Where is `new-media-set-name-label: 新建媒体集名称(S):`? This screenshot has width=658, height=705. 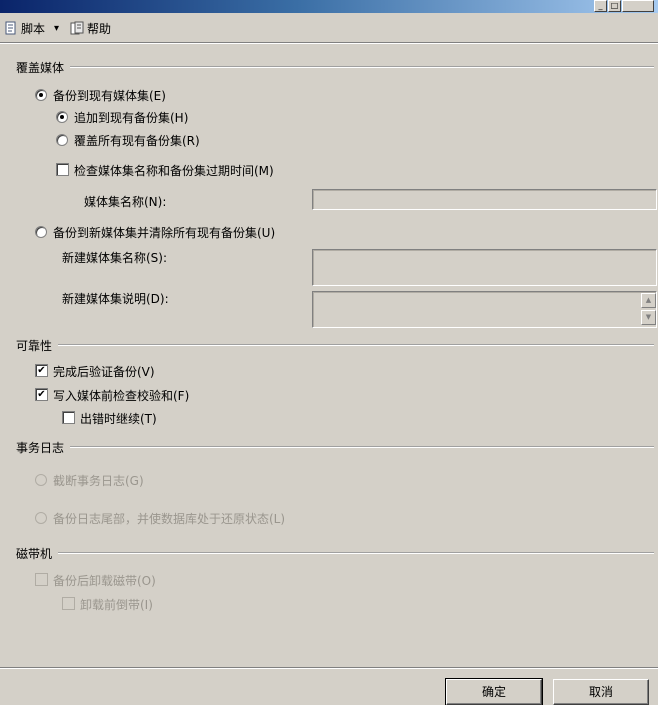 new-media-set-name-label: 新建媒体集名称(S): is located at coordinates (115, 258).